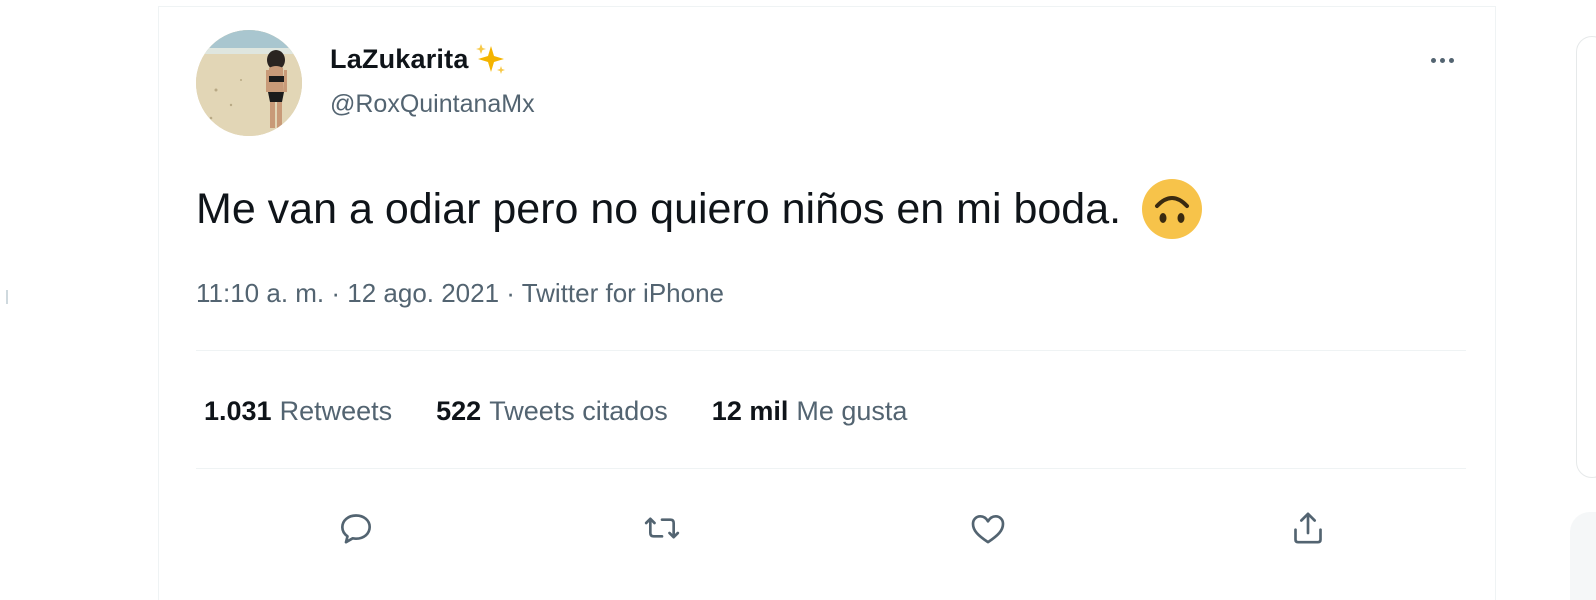 The width and height of the screenshot is (1596, 600). I want to click on quotes-count: 522, so click(459, 411).